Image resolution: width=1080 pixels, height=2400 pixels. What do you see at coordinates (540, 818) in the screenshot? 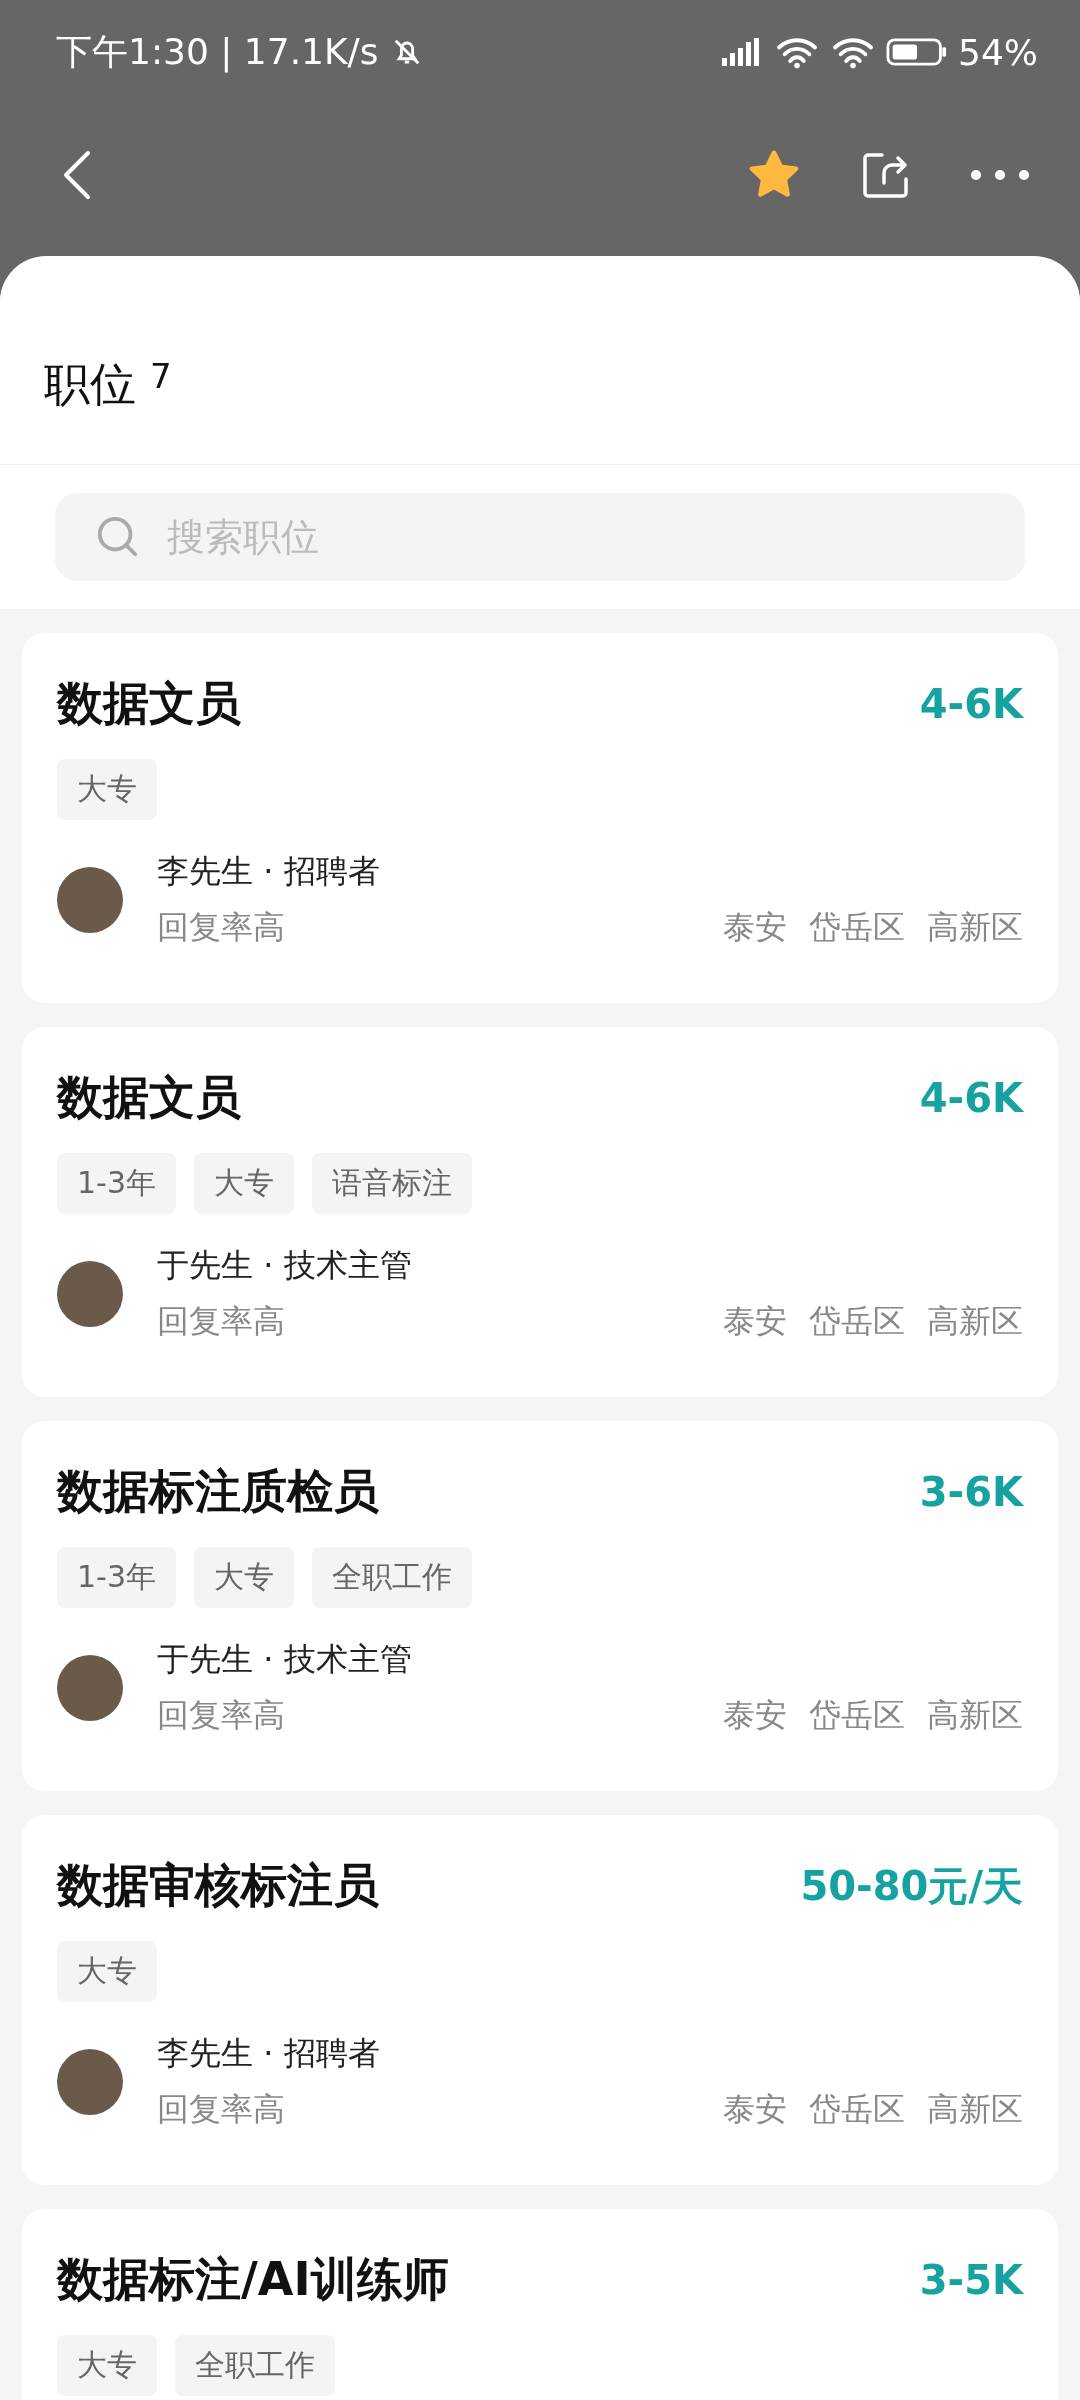
I see `job-card: 数据文员 4-6K 大专 李先生 · 招聘者 回复率高 泰安 岱岳区 高新区` at bounding box center [540, 818].